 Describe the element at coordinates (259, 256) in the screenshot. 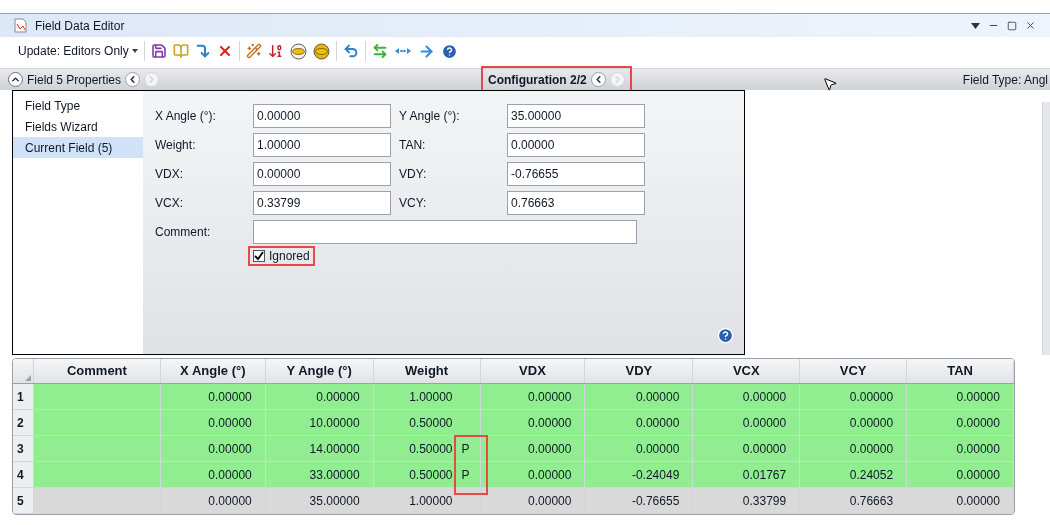

I see `checkmark-icon` at that location.